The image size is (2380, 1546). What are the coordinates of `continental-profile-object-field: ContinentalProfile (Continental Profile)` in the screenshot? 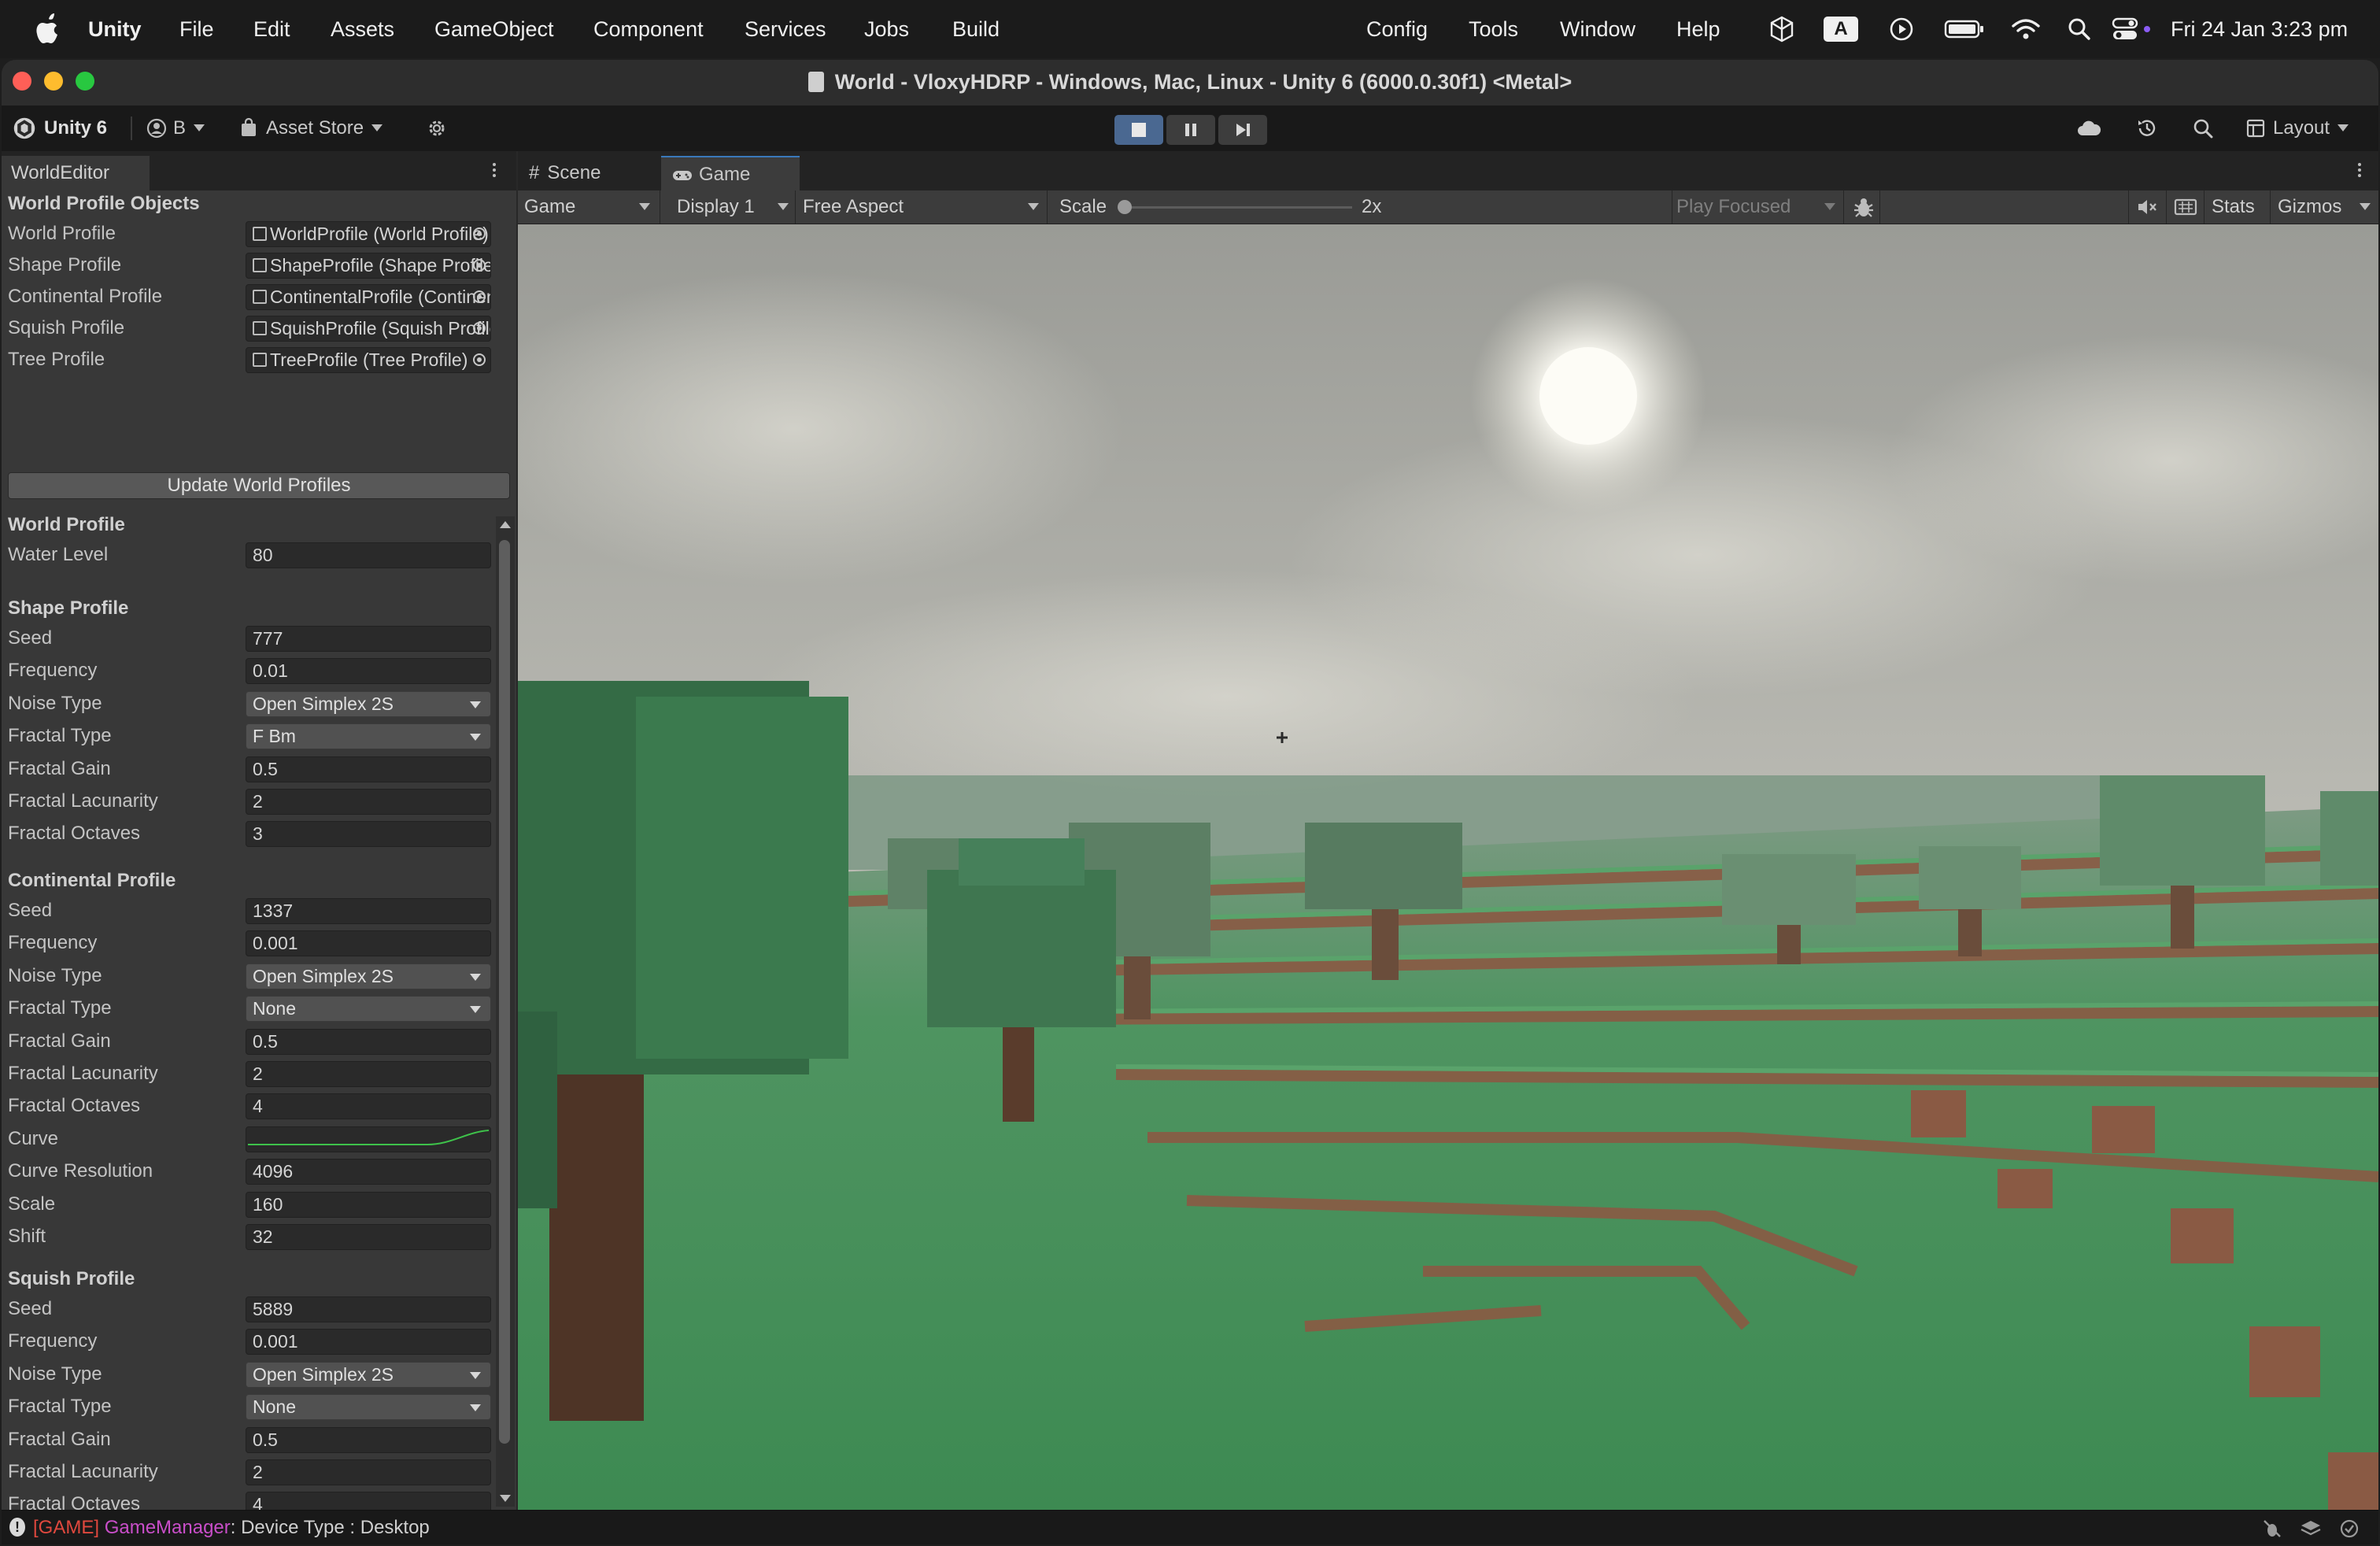 It's located at (368, 297).